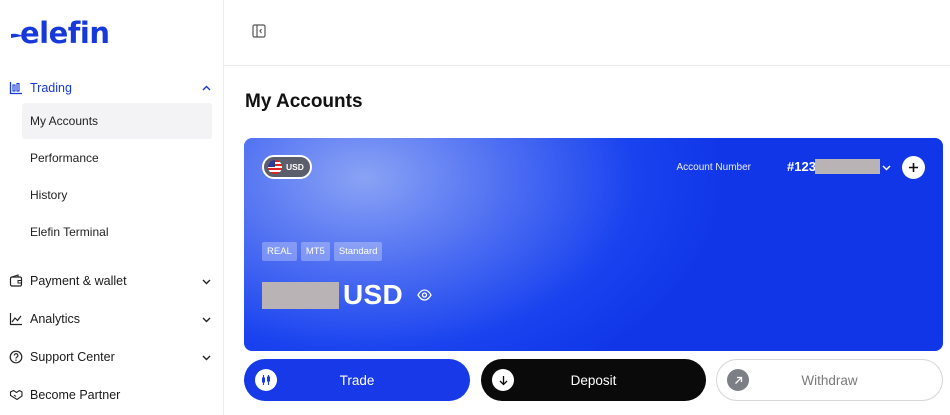 The image size is (950, 415). What do you see at coordinates (117, 158) in the screenshot?
I see `sidebar-item-performance: Performance` at bounding box center [117, 158].